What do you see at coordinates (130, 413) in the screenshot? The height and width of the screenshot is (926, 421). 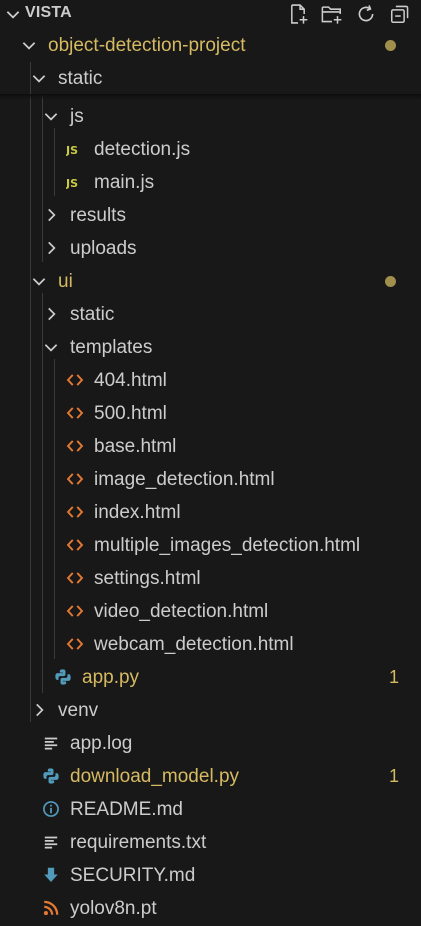 I see `tree-item-label: 500.html` at bounding box center [130, 413].